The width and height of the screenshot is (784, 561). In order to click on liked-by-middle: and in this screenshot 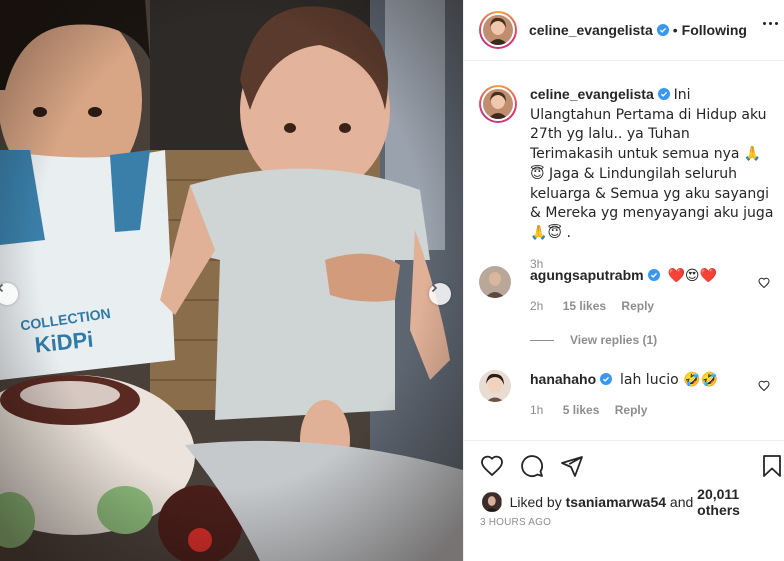, I will do `click(682, 502)`.